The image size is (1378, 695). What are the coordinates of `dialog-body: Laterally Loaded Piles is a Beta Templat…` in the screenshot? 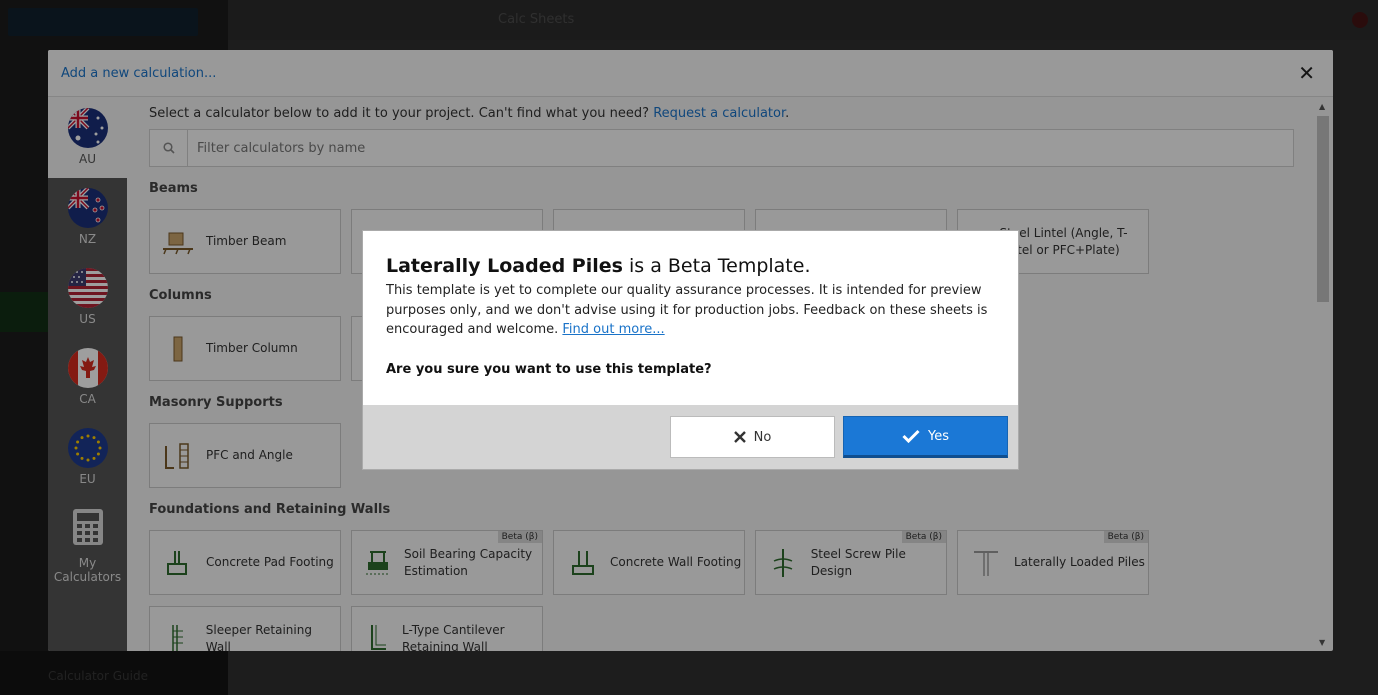 It's located at (690, 318).